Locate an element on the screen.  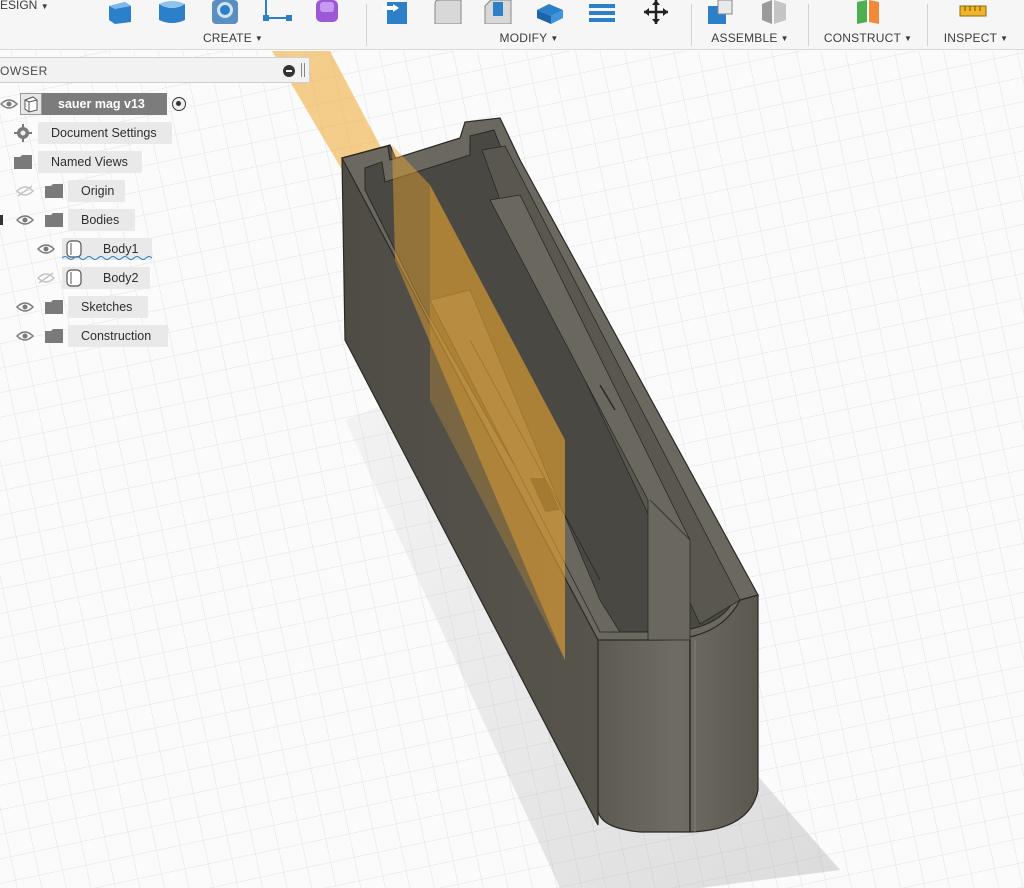
tree-item-label: Document Settings is located at coordinates (104, 133).